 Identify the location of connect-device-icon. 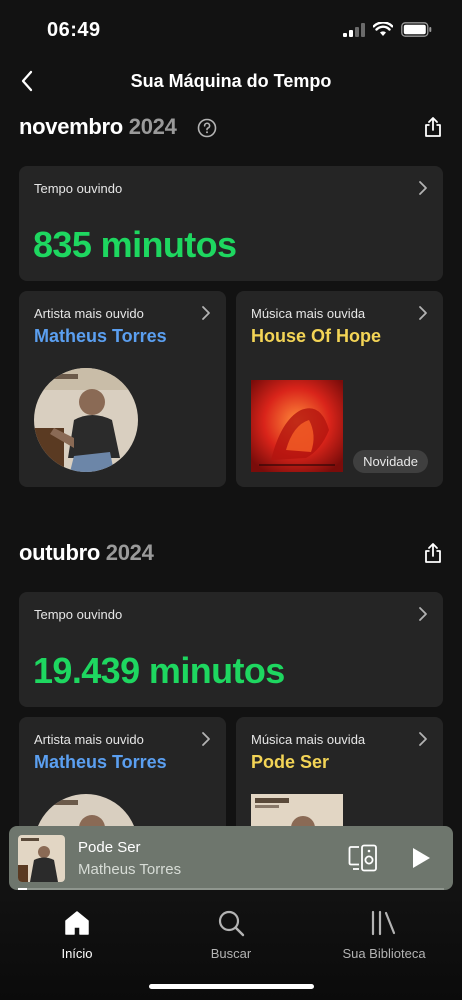
(363, 860).